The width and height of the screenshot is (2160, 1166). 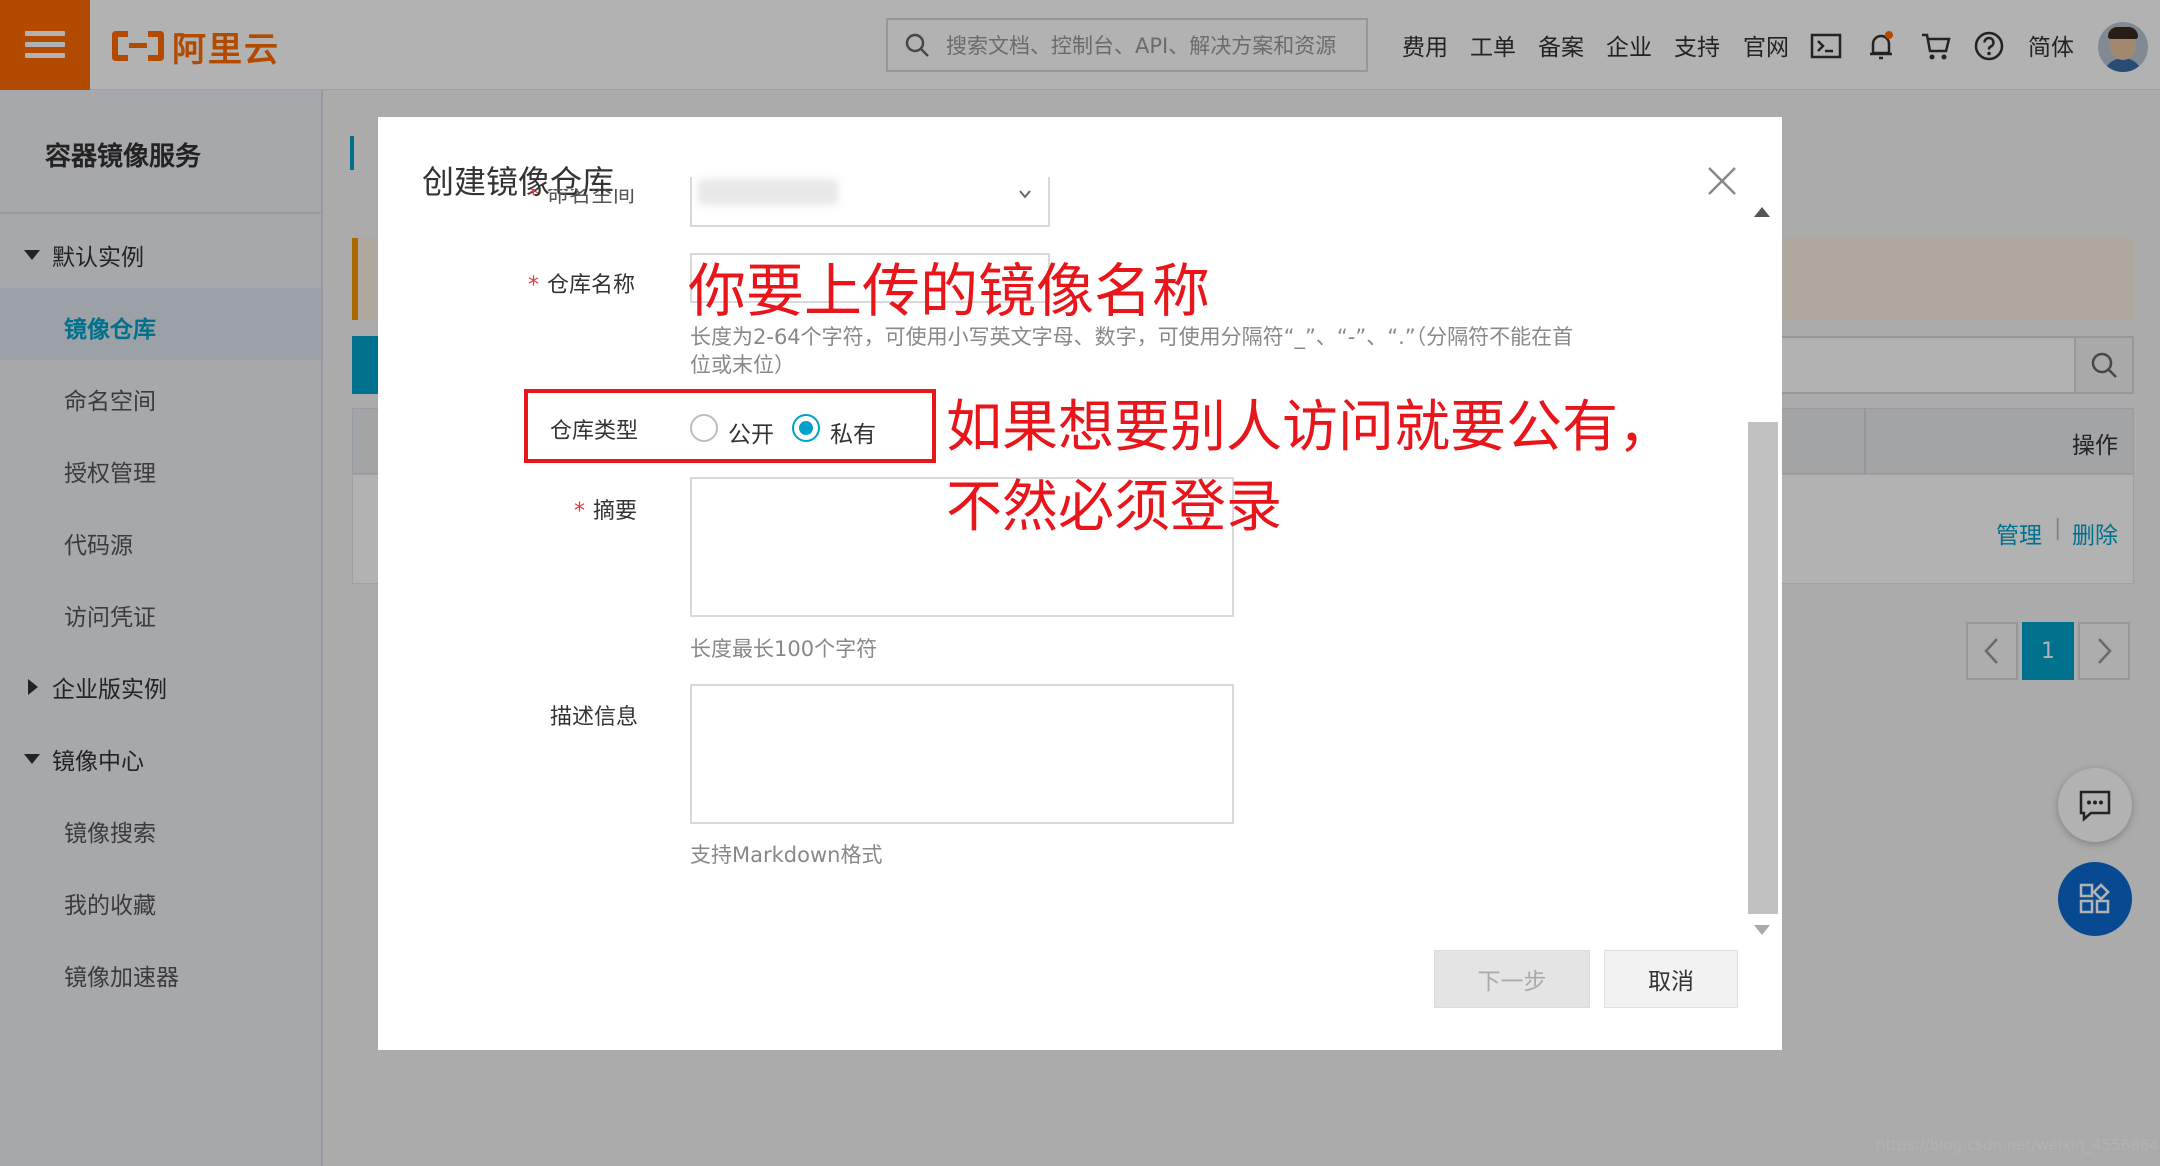 What do you see at coordinates (784, 649) in the screenshot?
I see `summary-hint: 长度最长100个字符` at bounding box center [784, 649].